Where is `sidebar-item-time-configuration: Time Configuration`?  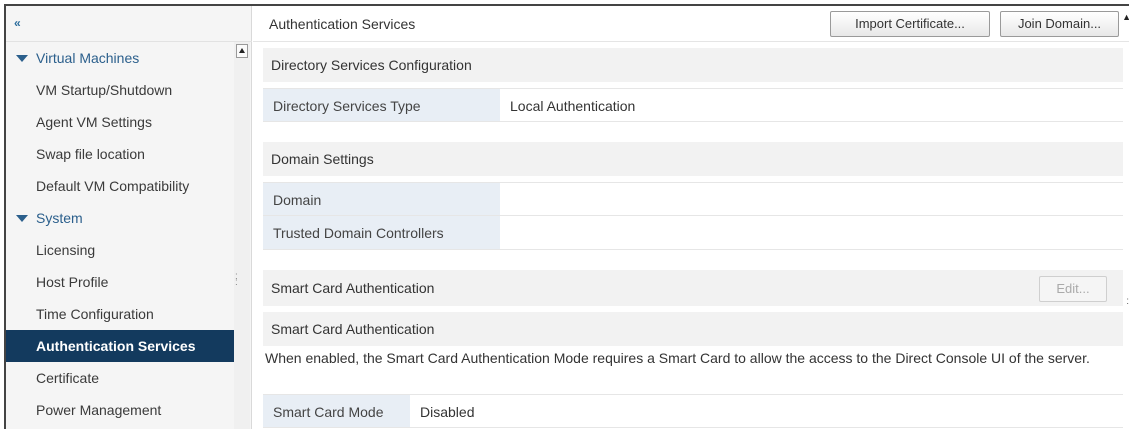 sidebar-item-time-configuration: Time Configuration is located at coordinates (120, 314).